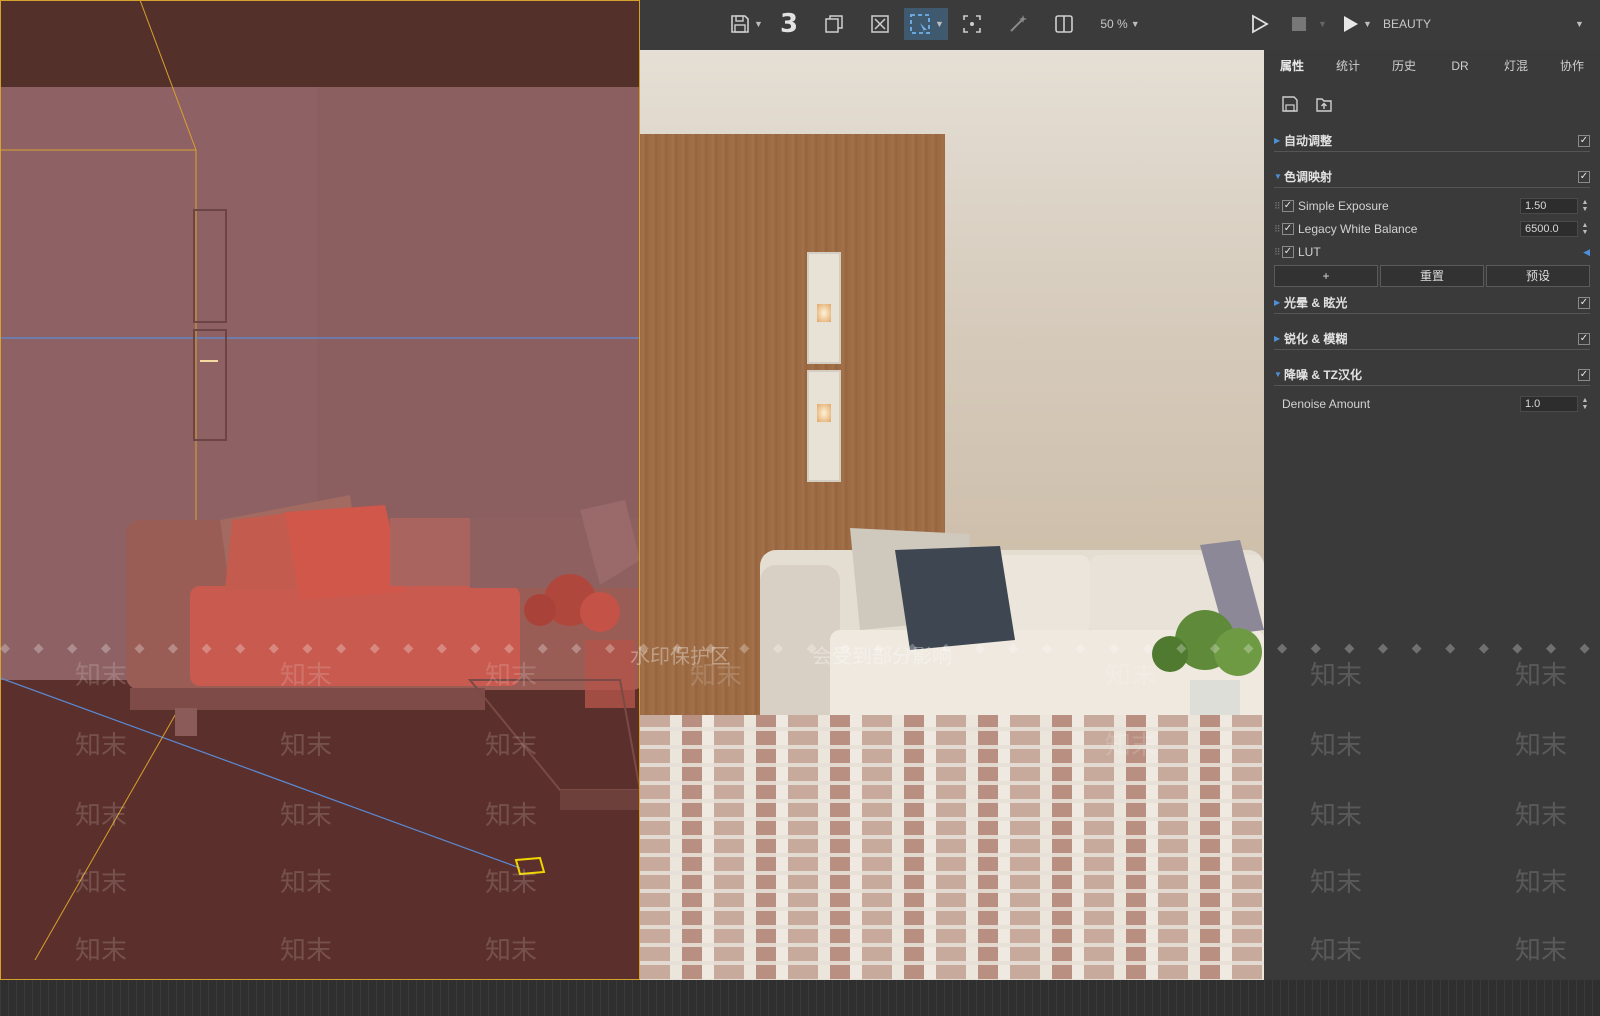  I want to click on render-toolbar: ▼ 3 ▼ 50 % ▼ ▼ ▼ BEAUTY ▼, so click(1120, 25).